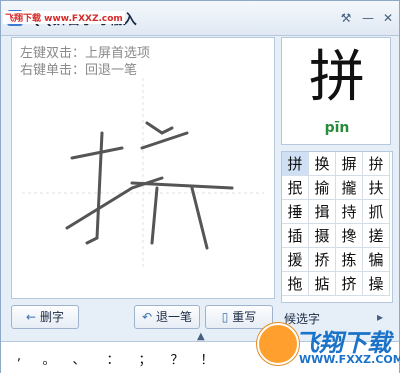  I want to click on delete-label: 删字, so click(52, 317).